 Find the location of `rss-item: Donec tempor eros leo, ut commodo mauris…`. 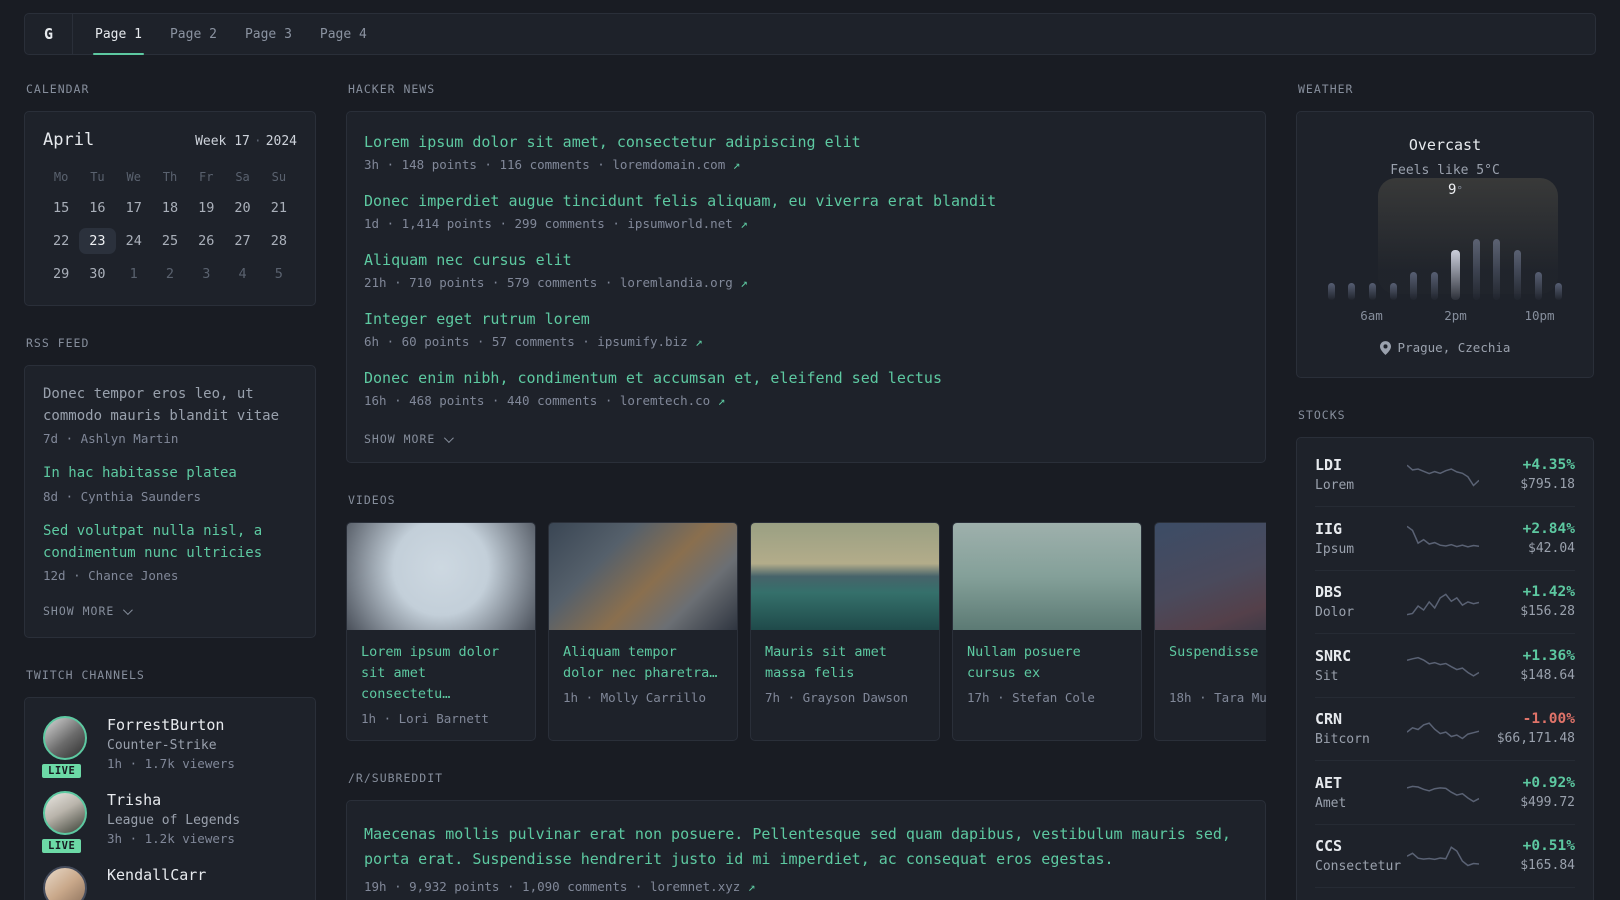

rss-item: Donec tempor eros leo, ut commodo mauris… is located at coordinates (170, 415).